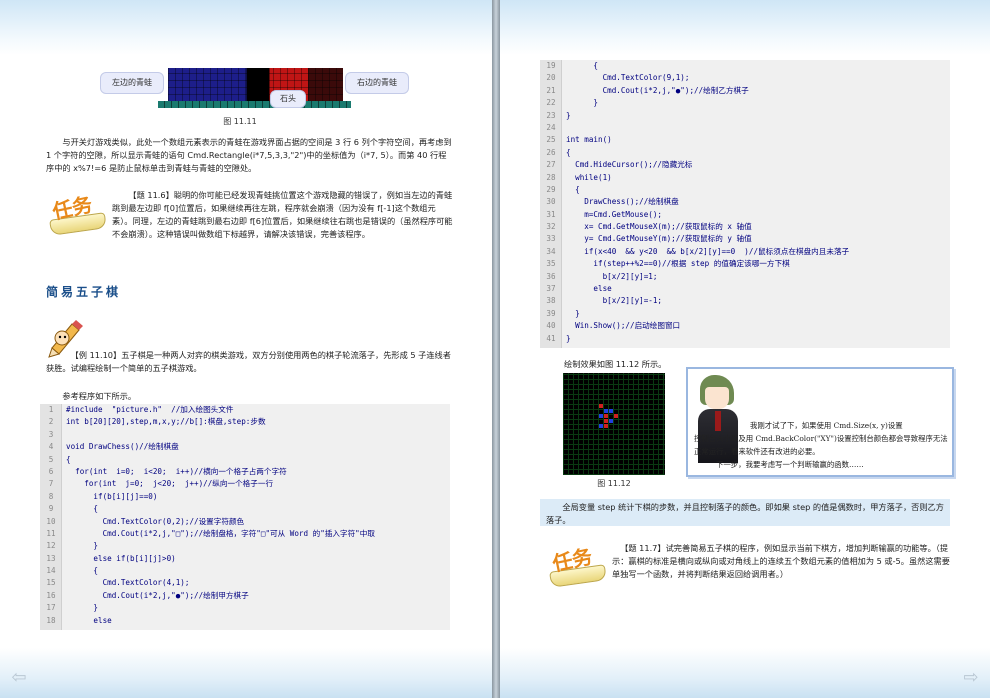  I want to click on code-text: DrawChess();//绘制棋盘, so click(622, 202).